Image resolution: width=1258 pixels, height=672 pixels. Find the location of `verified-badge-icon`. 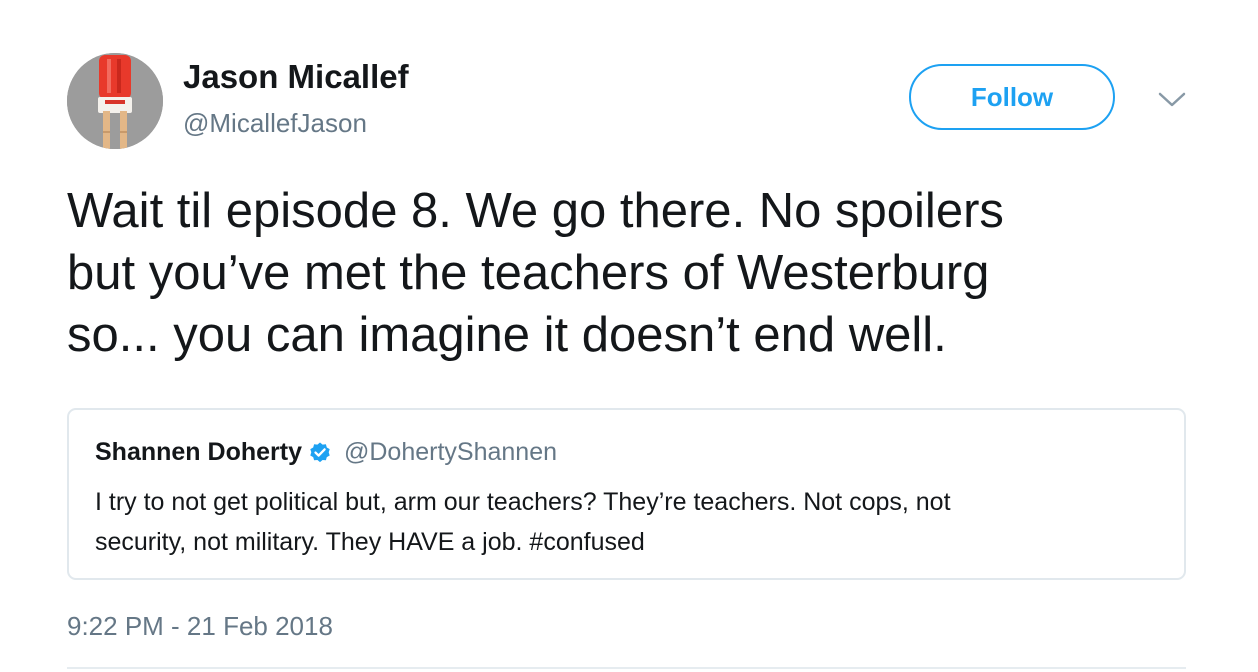

verified-badge-icon is located at coordinates (320, 453).